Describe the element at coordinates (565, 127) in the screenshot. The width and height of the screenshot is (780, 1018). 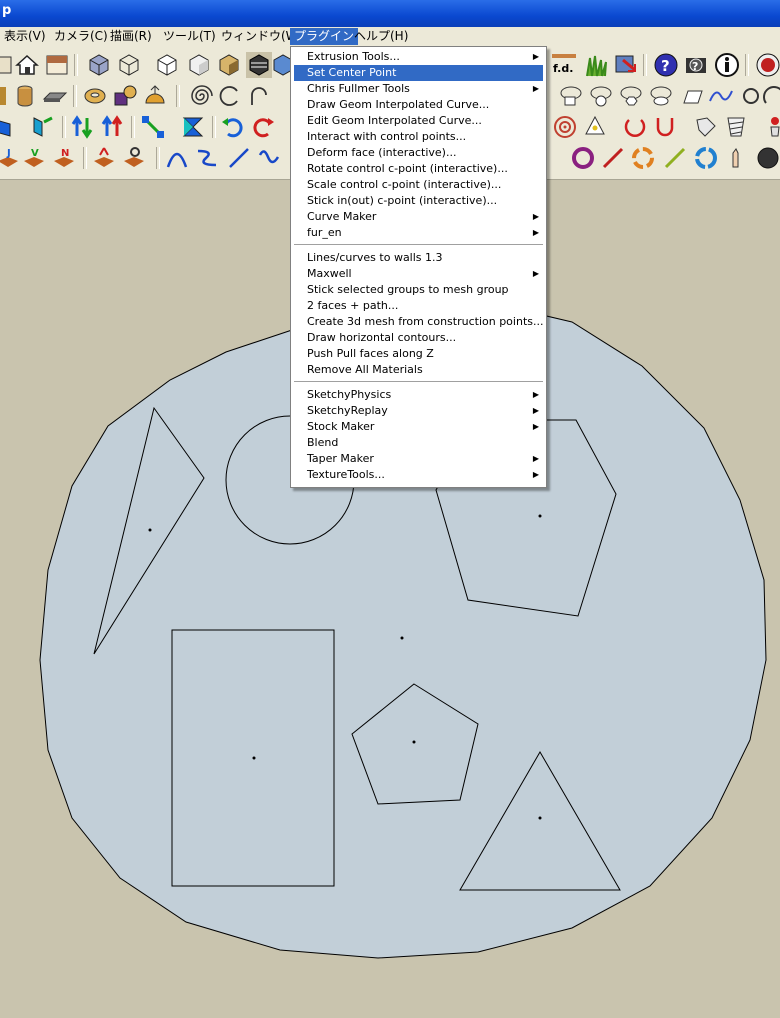
I see `target-icon` at that location.